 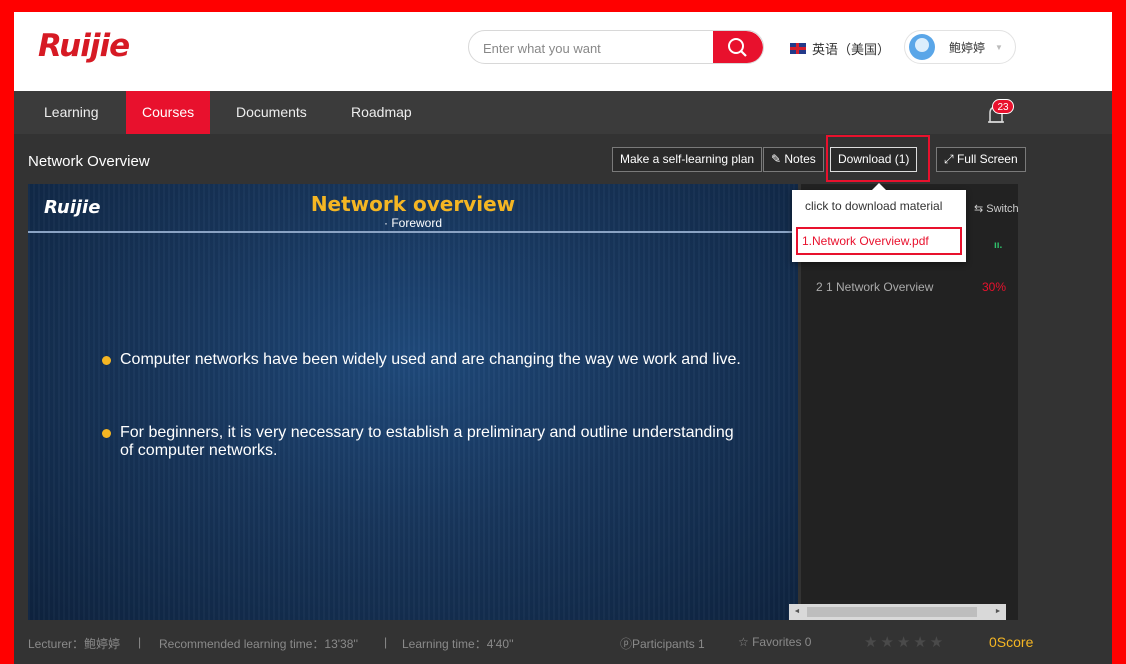 I want to click on notes-label: Notes, so click(x=800, y=159).